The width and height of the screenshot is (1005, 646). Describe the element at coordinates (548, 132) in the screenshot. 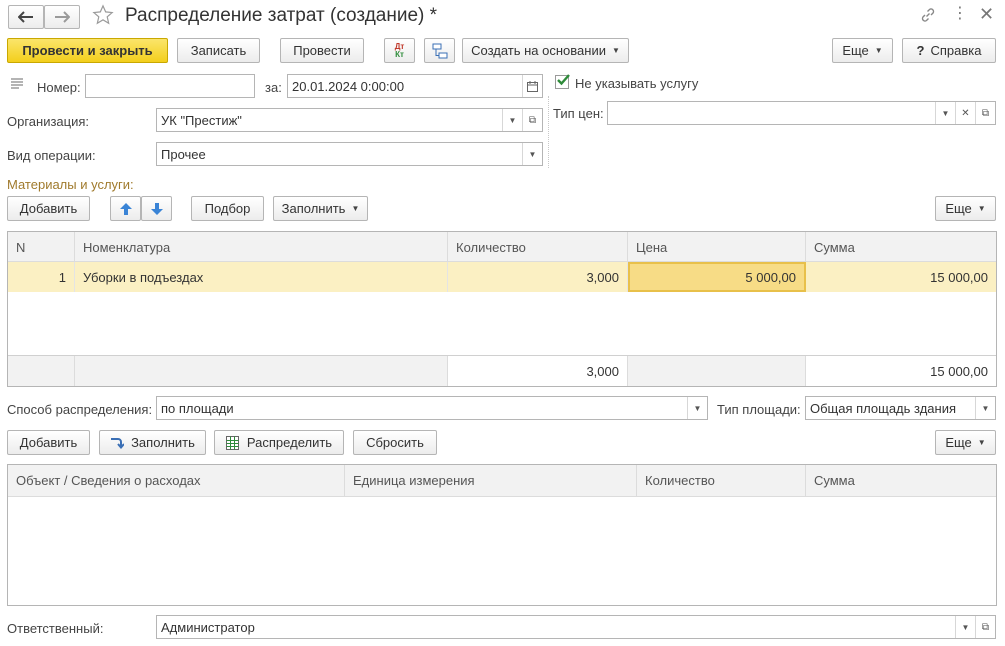

I see `column-divider` at that location.